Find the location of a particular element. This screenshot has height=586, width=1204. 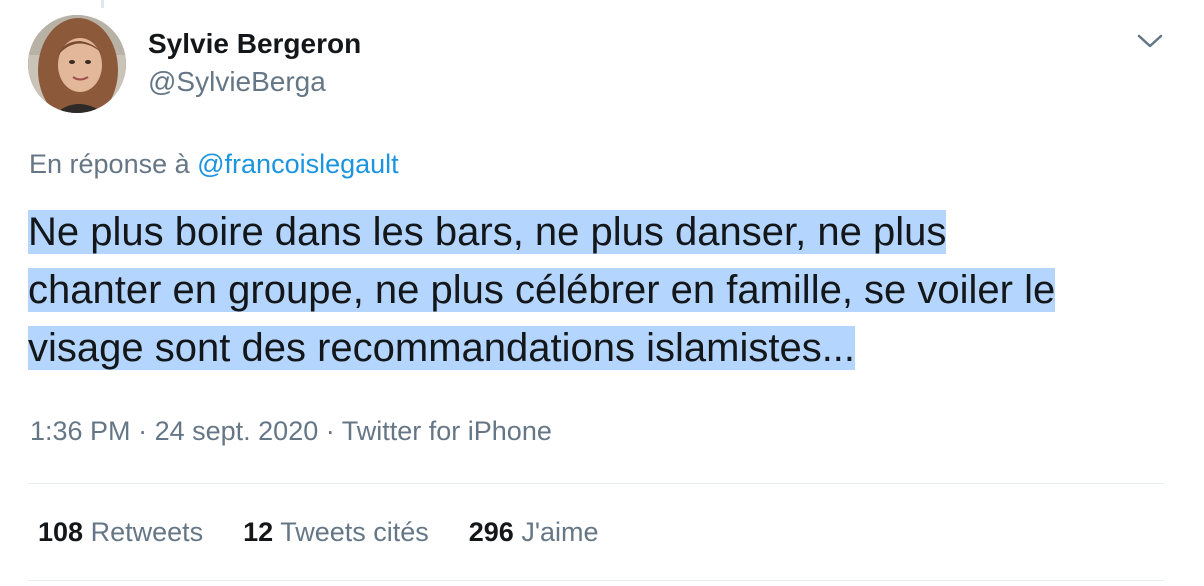

avatar is located at coordinates (77, 64).